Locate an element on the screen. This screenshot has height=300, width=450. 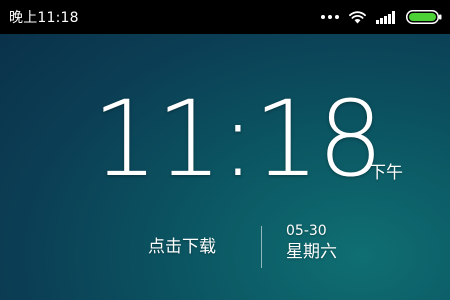
battery-icon is located at coordinates (424, 17).